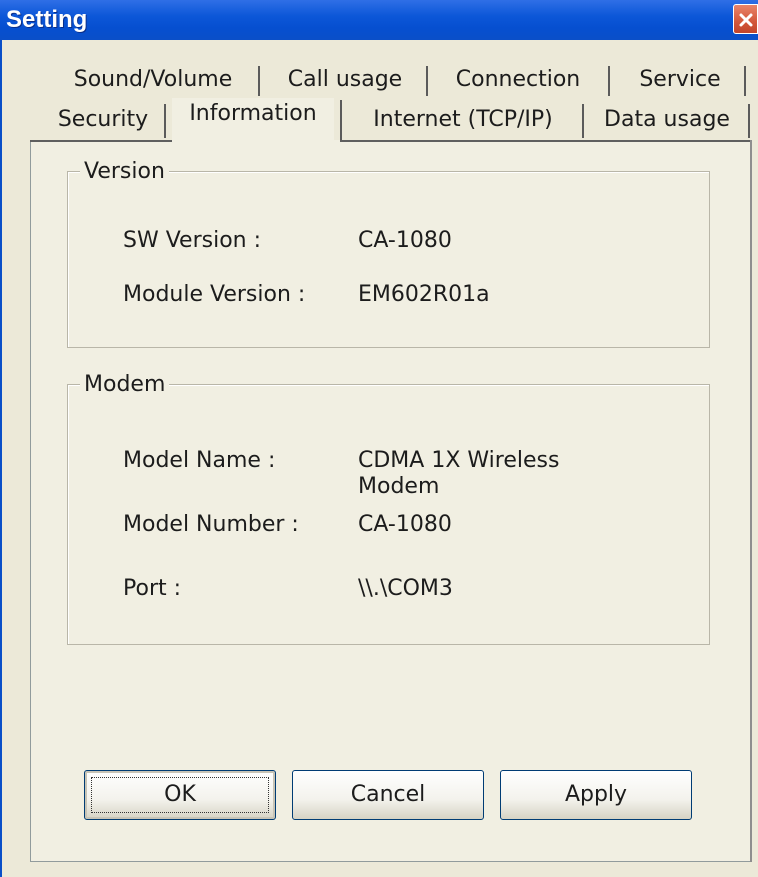  I want to click on tab-label: Connection, so click(518, 79).